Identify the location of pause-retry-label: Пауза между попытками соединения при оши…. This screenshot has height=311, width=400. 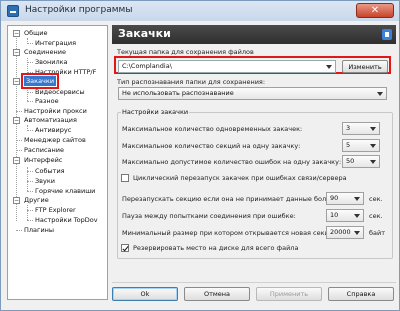
(209, 216).